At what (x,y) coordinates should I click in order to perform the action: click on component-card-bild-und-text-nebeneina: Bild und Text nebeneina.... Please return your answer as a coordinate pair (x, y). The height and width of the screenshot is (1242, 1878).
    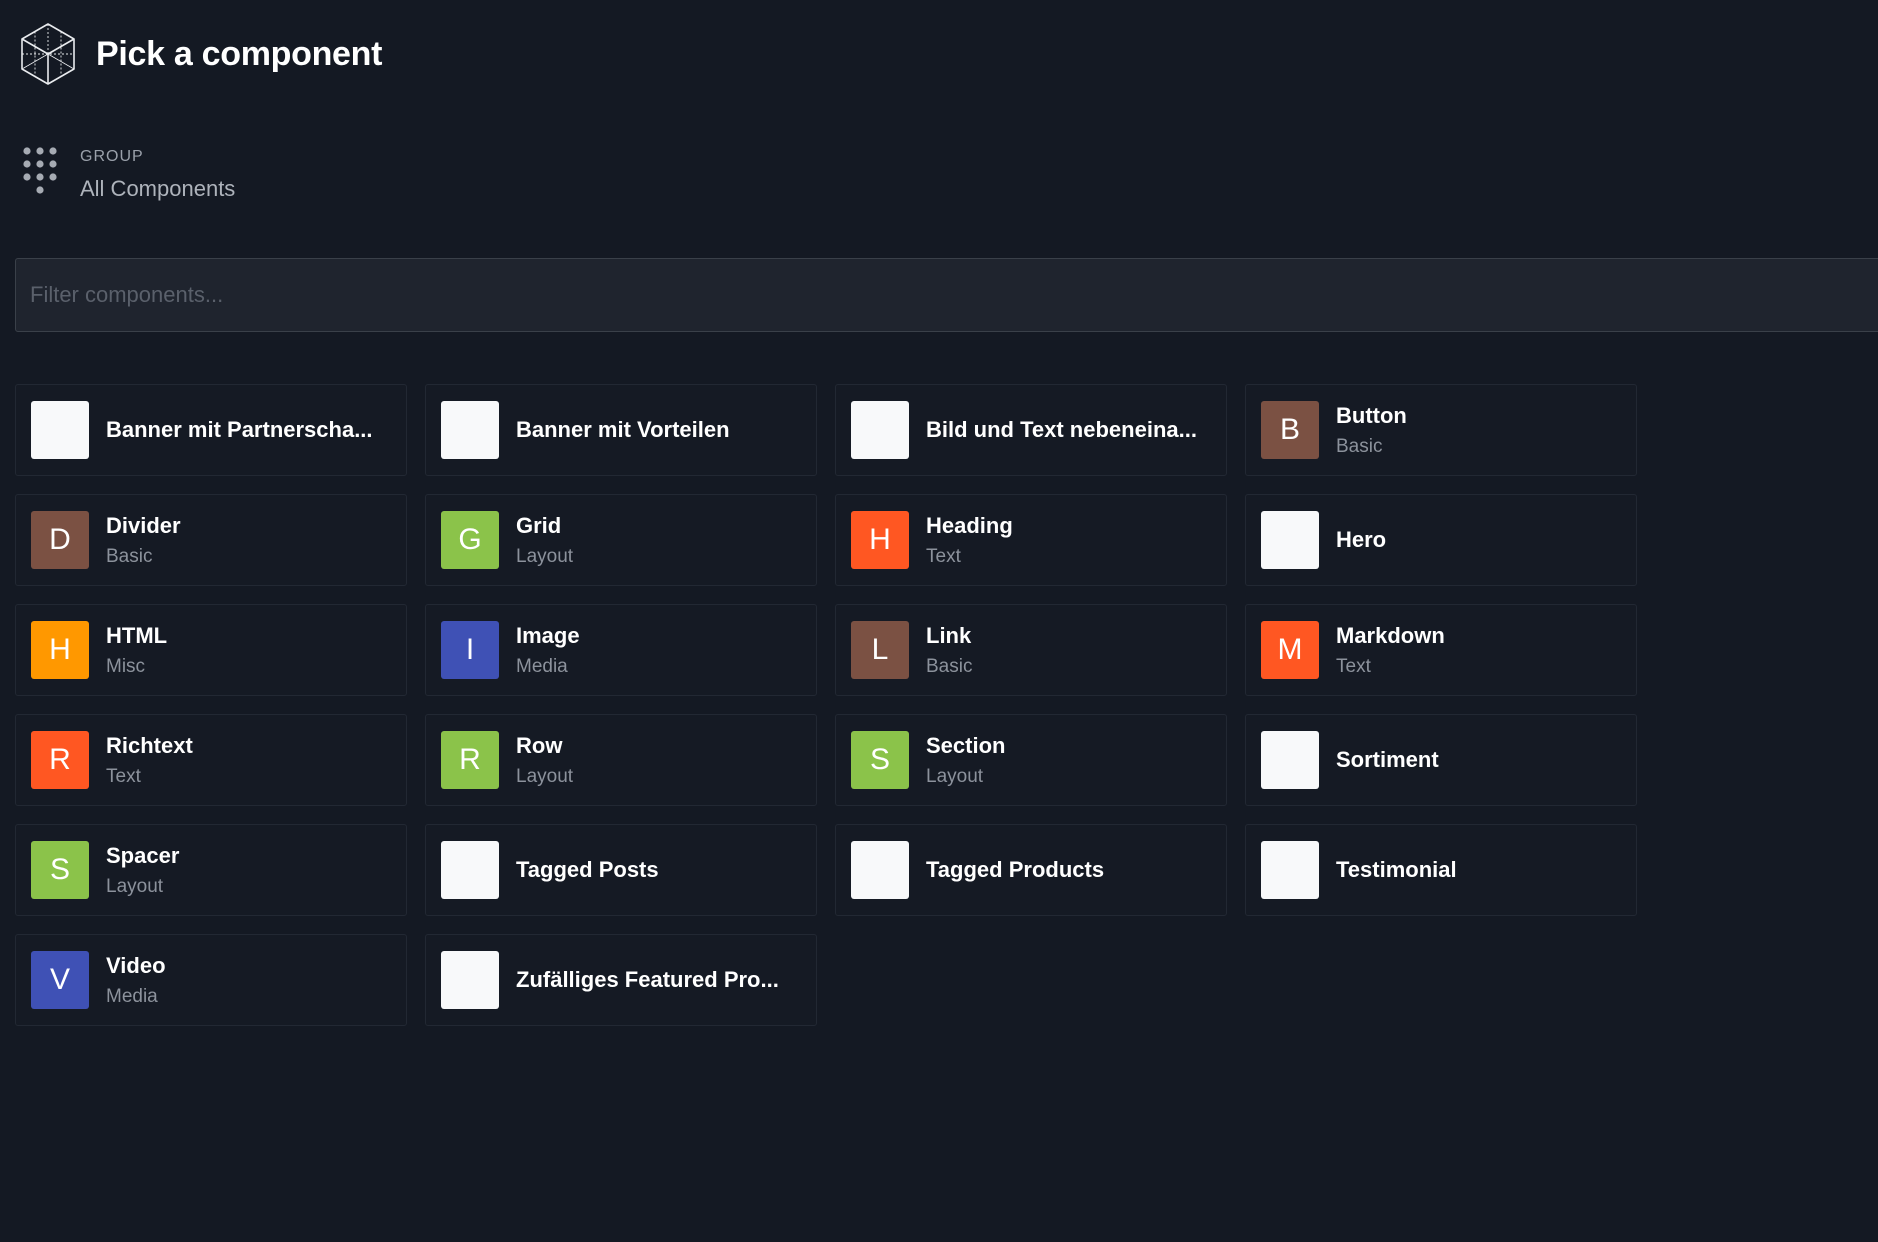
    Looking at the image, I should click on (1031, 430).